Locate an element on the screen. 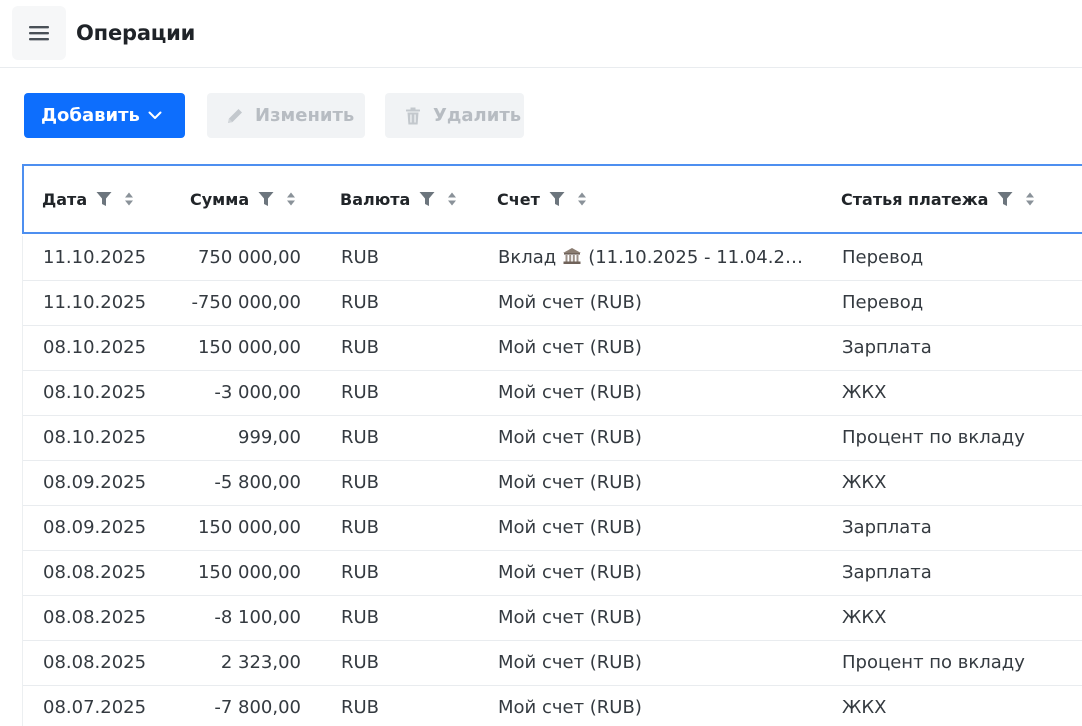  column-header-currency: Валюта is located at coordinates (398, 199).